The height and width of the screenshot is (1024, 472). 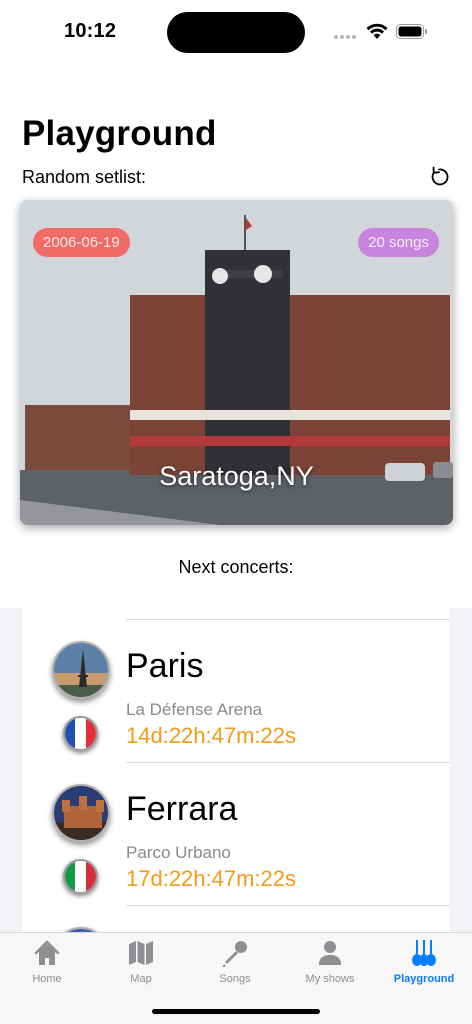 I want to click on tab-songs: Songs, so click(x=235, y=963).